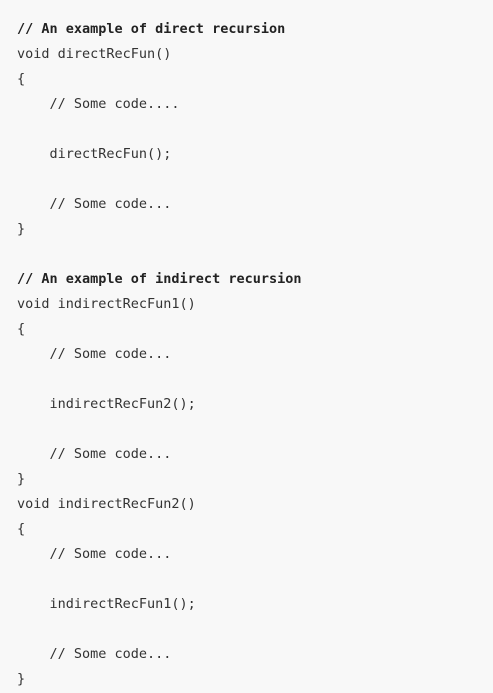 This screenshot has height=693, width=493. What do you see at coordinates (106, 304) in the screenshot?
I see `code-line: void indirectRecFun1()` at bounding box center [106, 304].